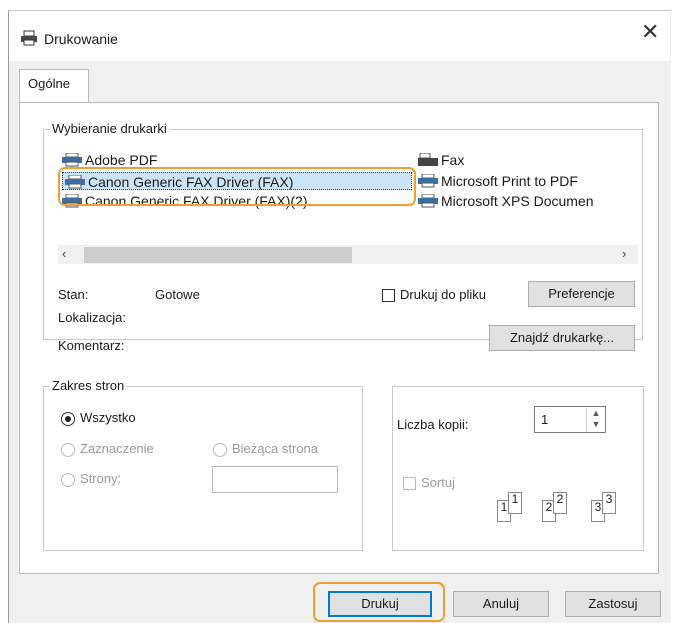 The image size is (673, 623). What do you see at coordinates (54, 86) in the screenshot?
I see `tab-general: Ogólne` at bounding box center [54, 86].